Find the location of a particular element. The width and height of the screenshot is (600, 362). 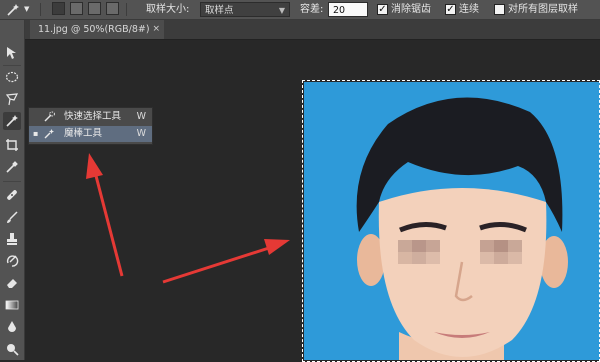

clone-stamp-icon is located at coordinates (12, 239).